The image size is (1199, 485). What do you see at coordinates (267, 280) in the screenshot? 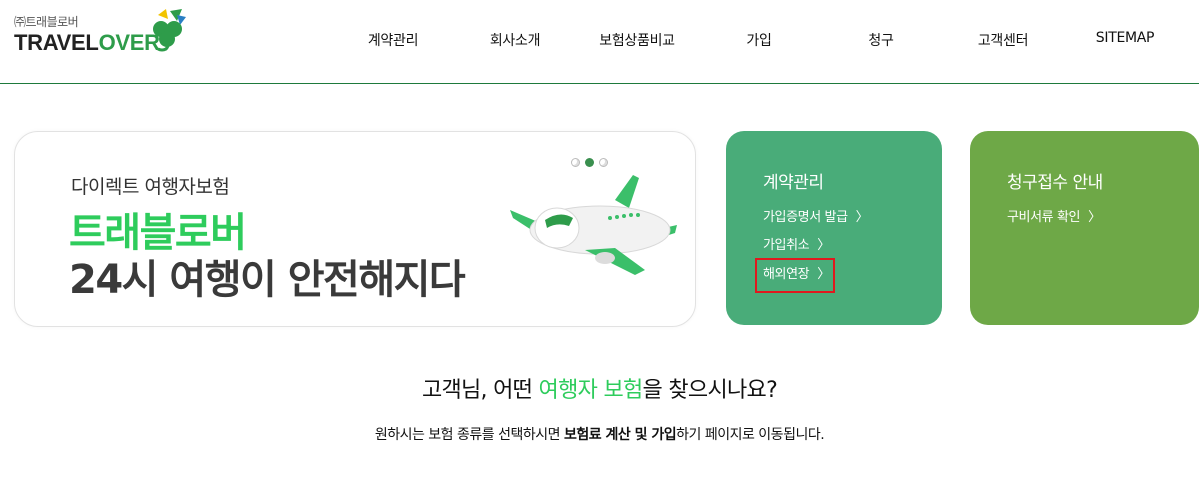
I see `banner-tagline: 24시 여행이 안전해지다` at bounding box center [267, 280].